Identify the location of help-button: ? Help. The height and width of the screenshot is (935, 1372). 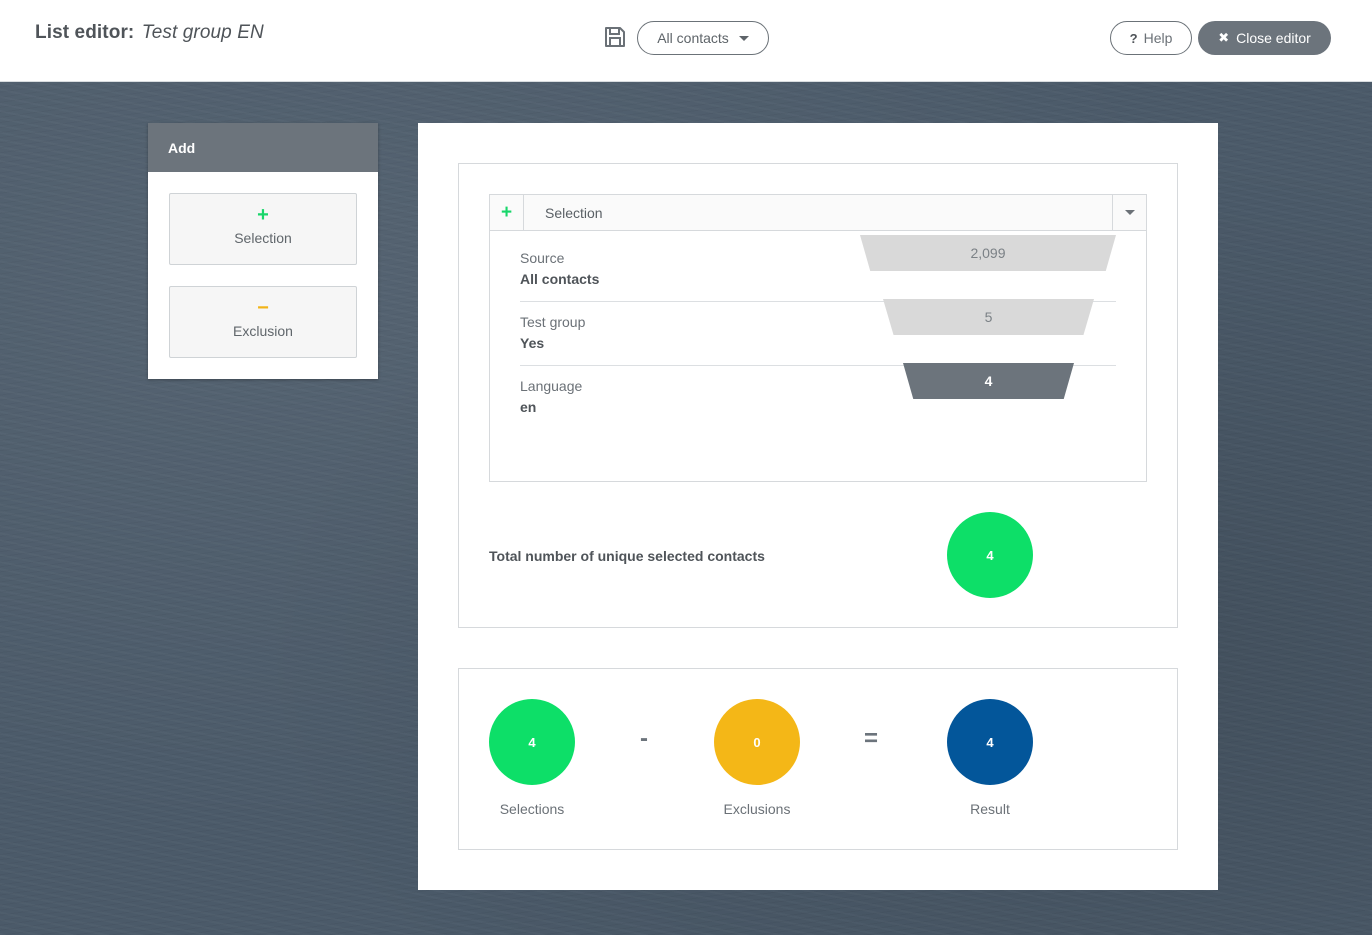
(1151, 38).